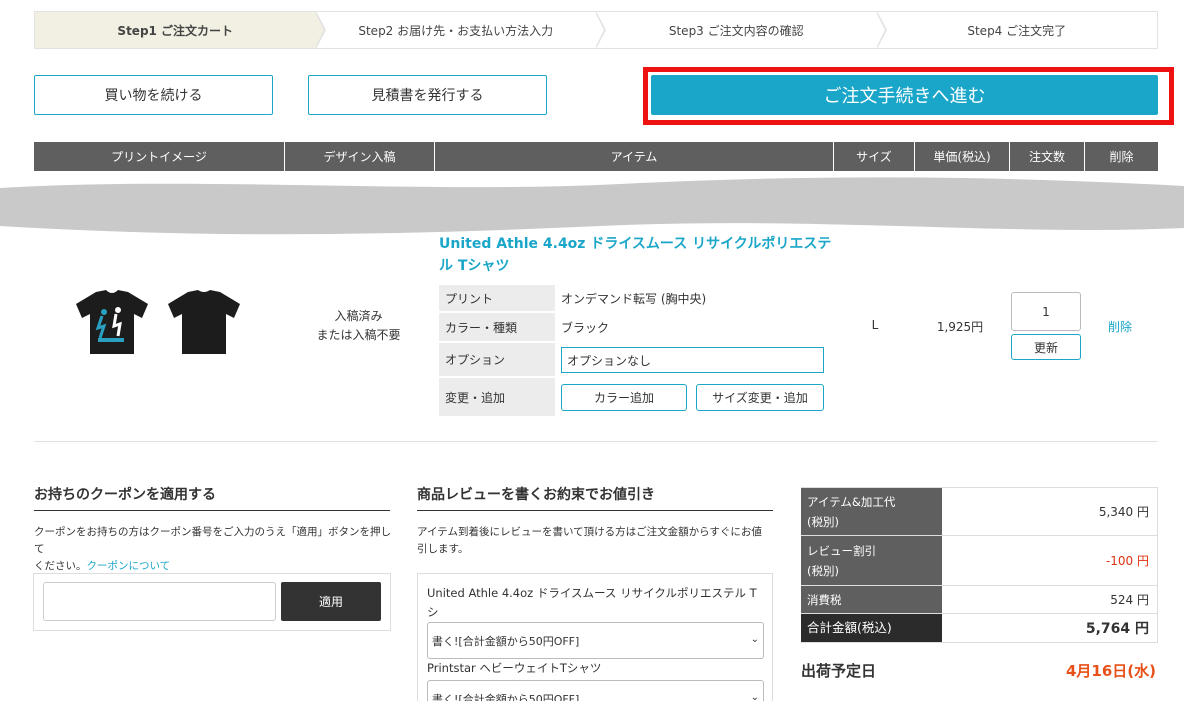  What do you see at coordinates (585, 327) in the screenshot?
I see `spec-color-value: ブラック` at bounding box center [585, 327].